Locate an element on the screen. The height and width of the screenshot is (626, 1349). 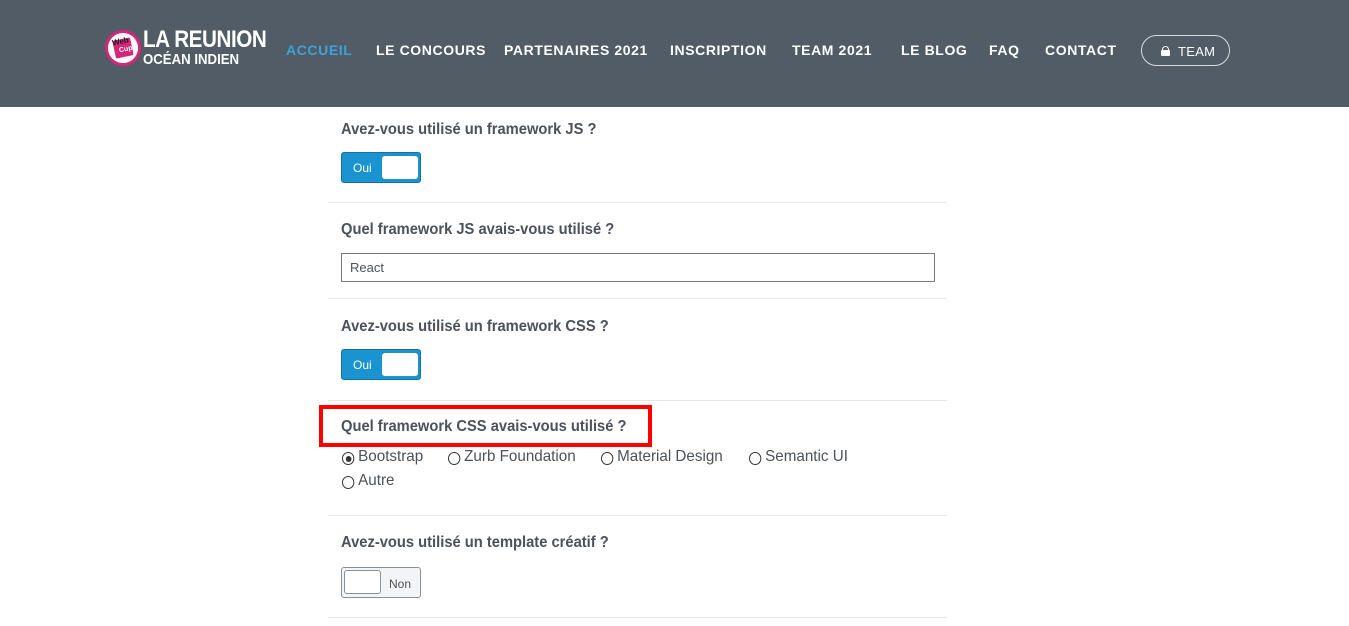
question-label: Avez-vous utilisé un framework JS ? is located at coordinates (469, 129).